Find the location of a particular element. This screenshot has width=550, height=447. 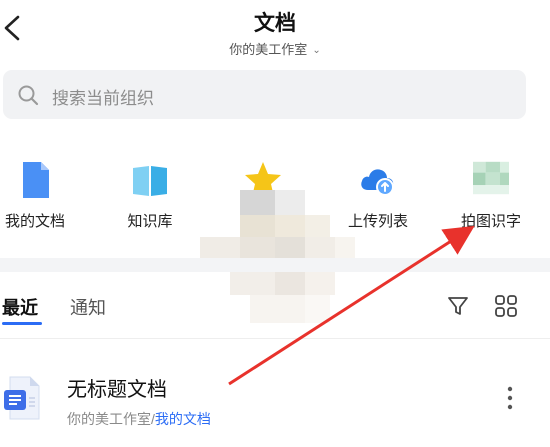

tab-bar: 最近 通知 is located at coordinates (275, 305).